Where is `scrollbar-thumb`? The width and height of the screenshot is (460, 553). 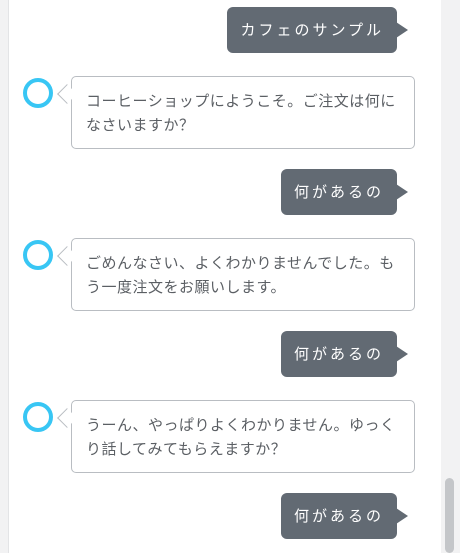 scrollbar-thumb is located at coordinates (449, 515).